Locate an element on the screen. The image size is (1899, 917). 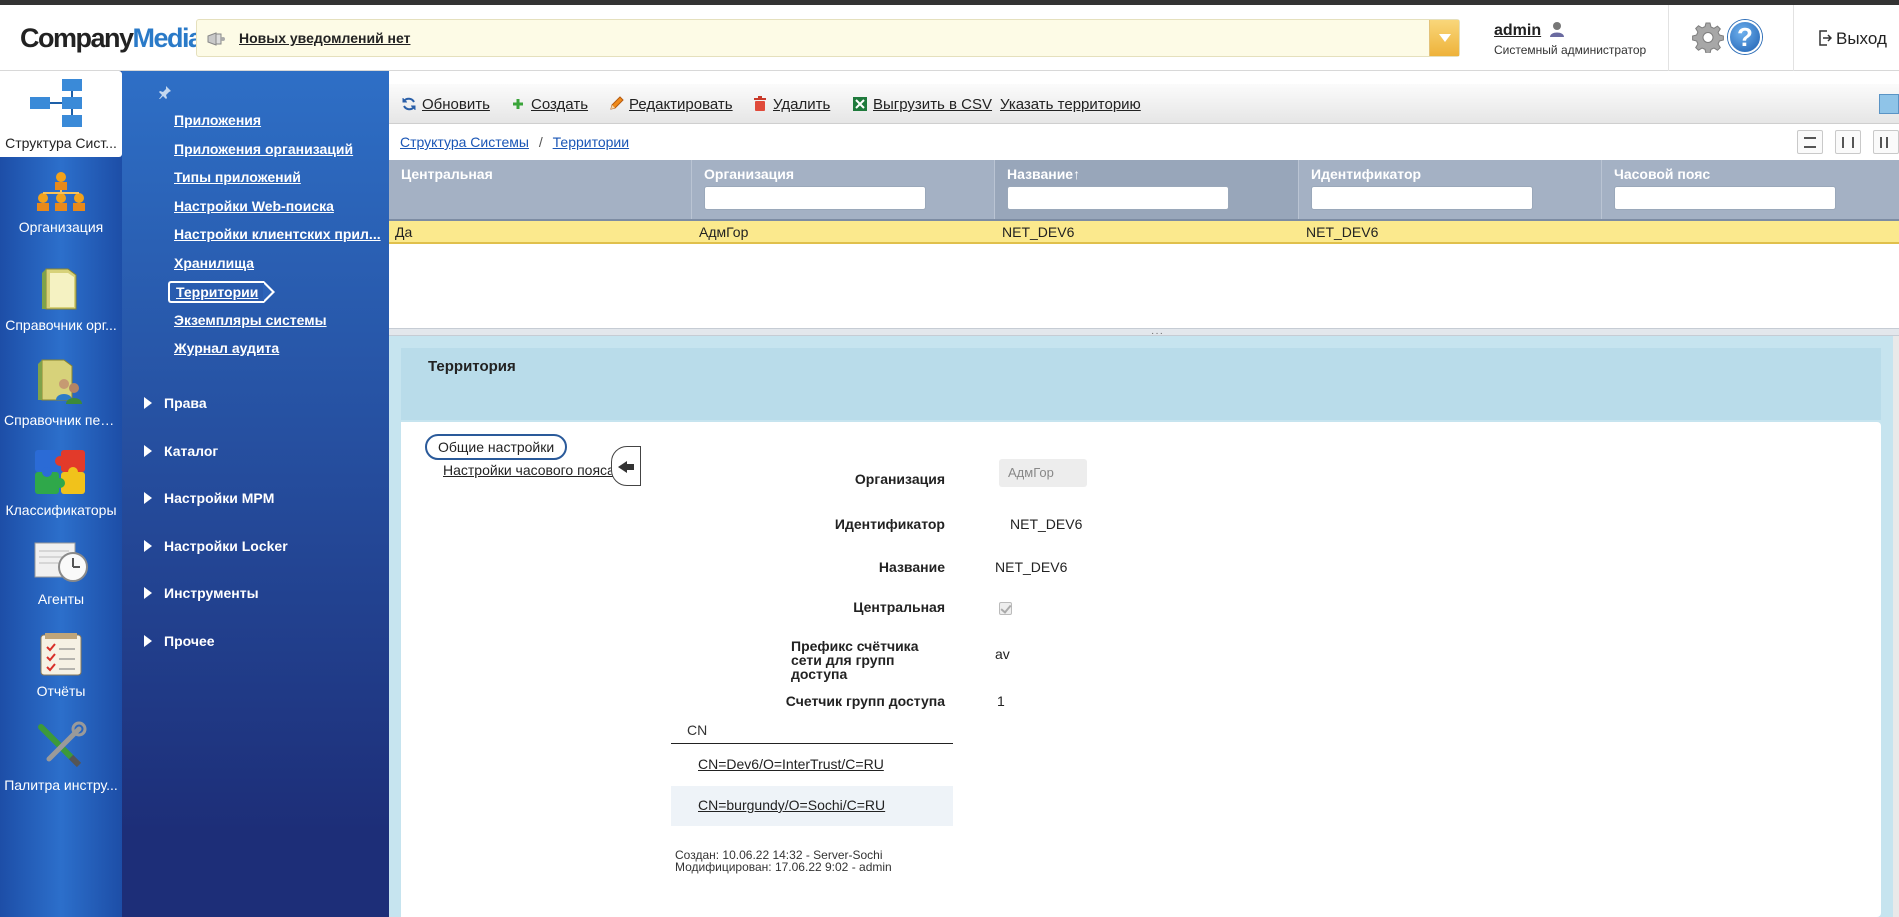
nav-group-other: Прочее is located at coordinates (179, 641).